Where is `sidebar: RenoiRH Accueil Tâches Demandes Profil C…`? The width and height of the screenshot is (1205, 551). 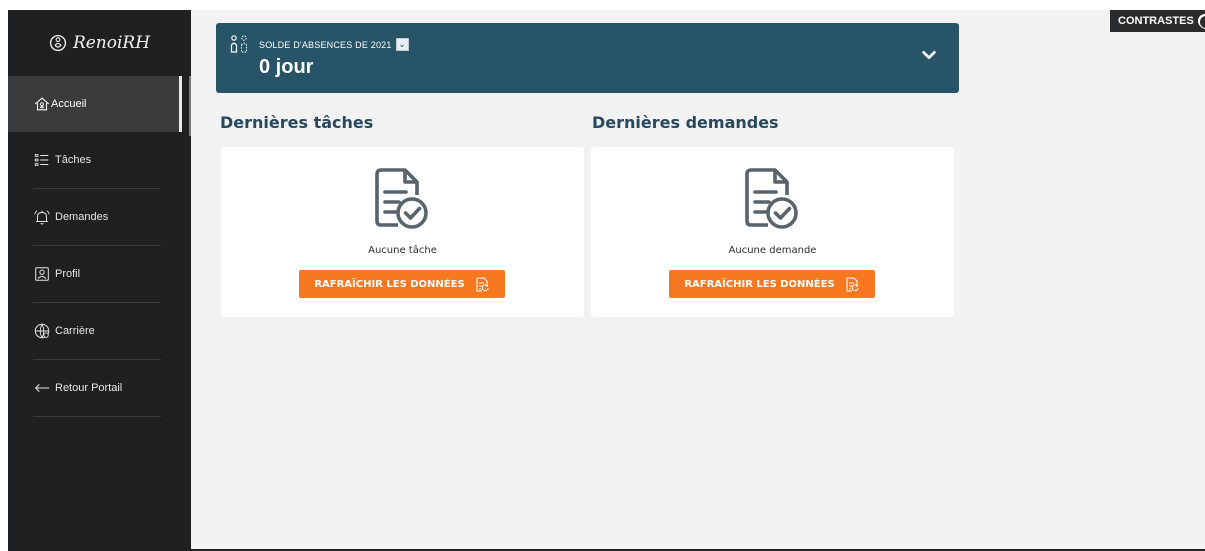
sidebar: RenoiRH Accueil Tâches Demandes Profil C… is located at coordinates (99, 280).